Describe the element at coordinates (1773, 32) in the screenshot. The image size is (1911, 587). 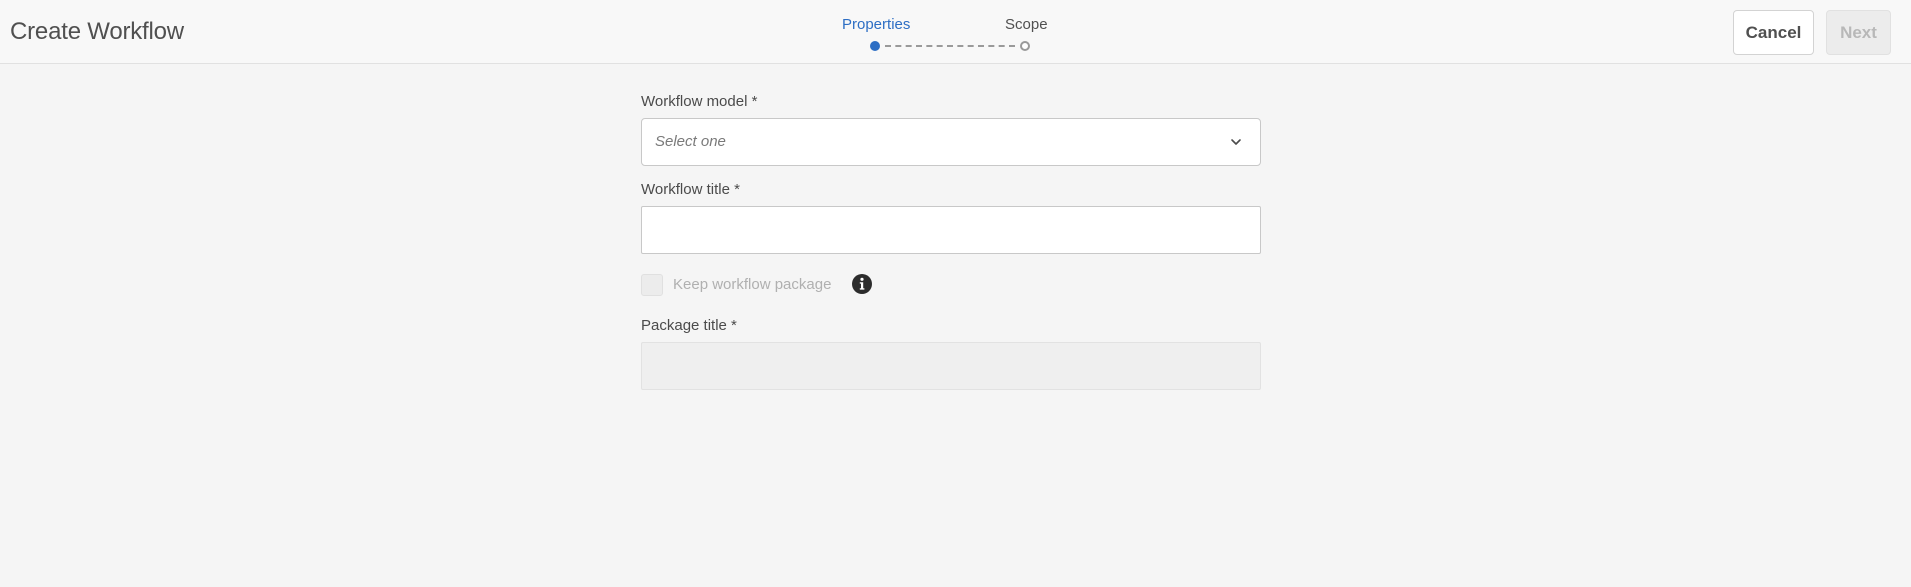
I see `cancel-button: Cancel` at that location.